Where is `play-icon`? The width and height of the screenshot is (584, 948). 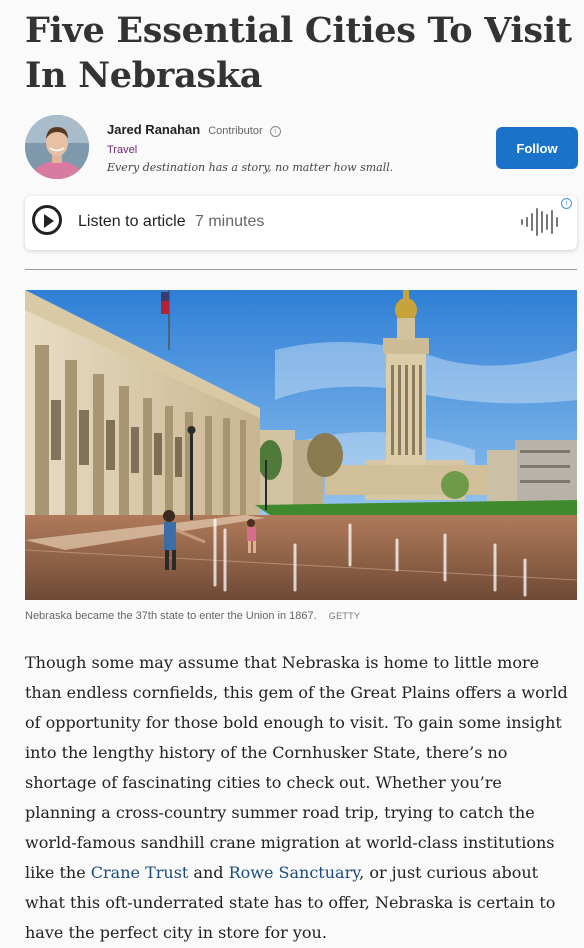
play-icon is located at coordinates (47, 220).